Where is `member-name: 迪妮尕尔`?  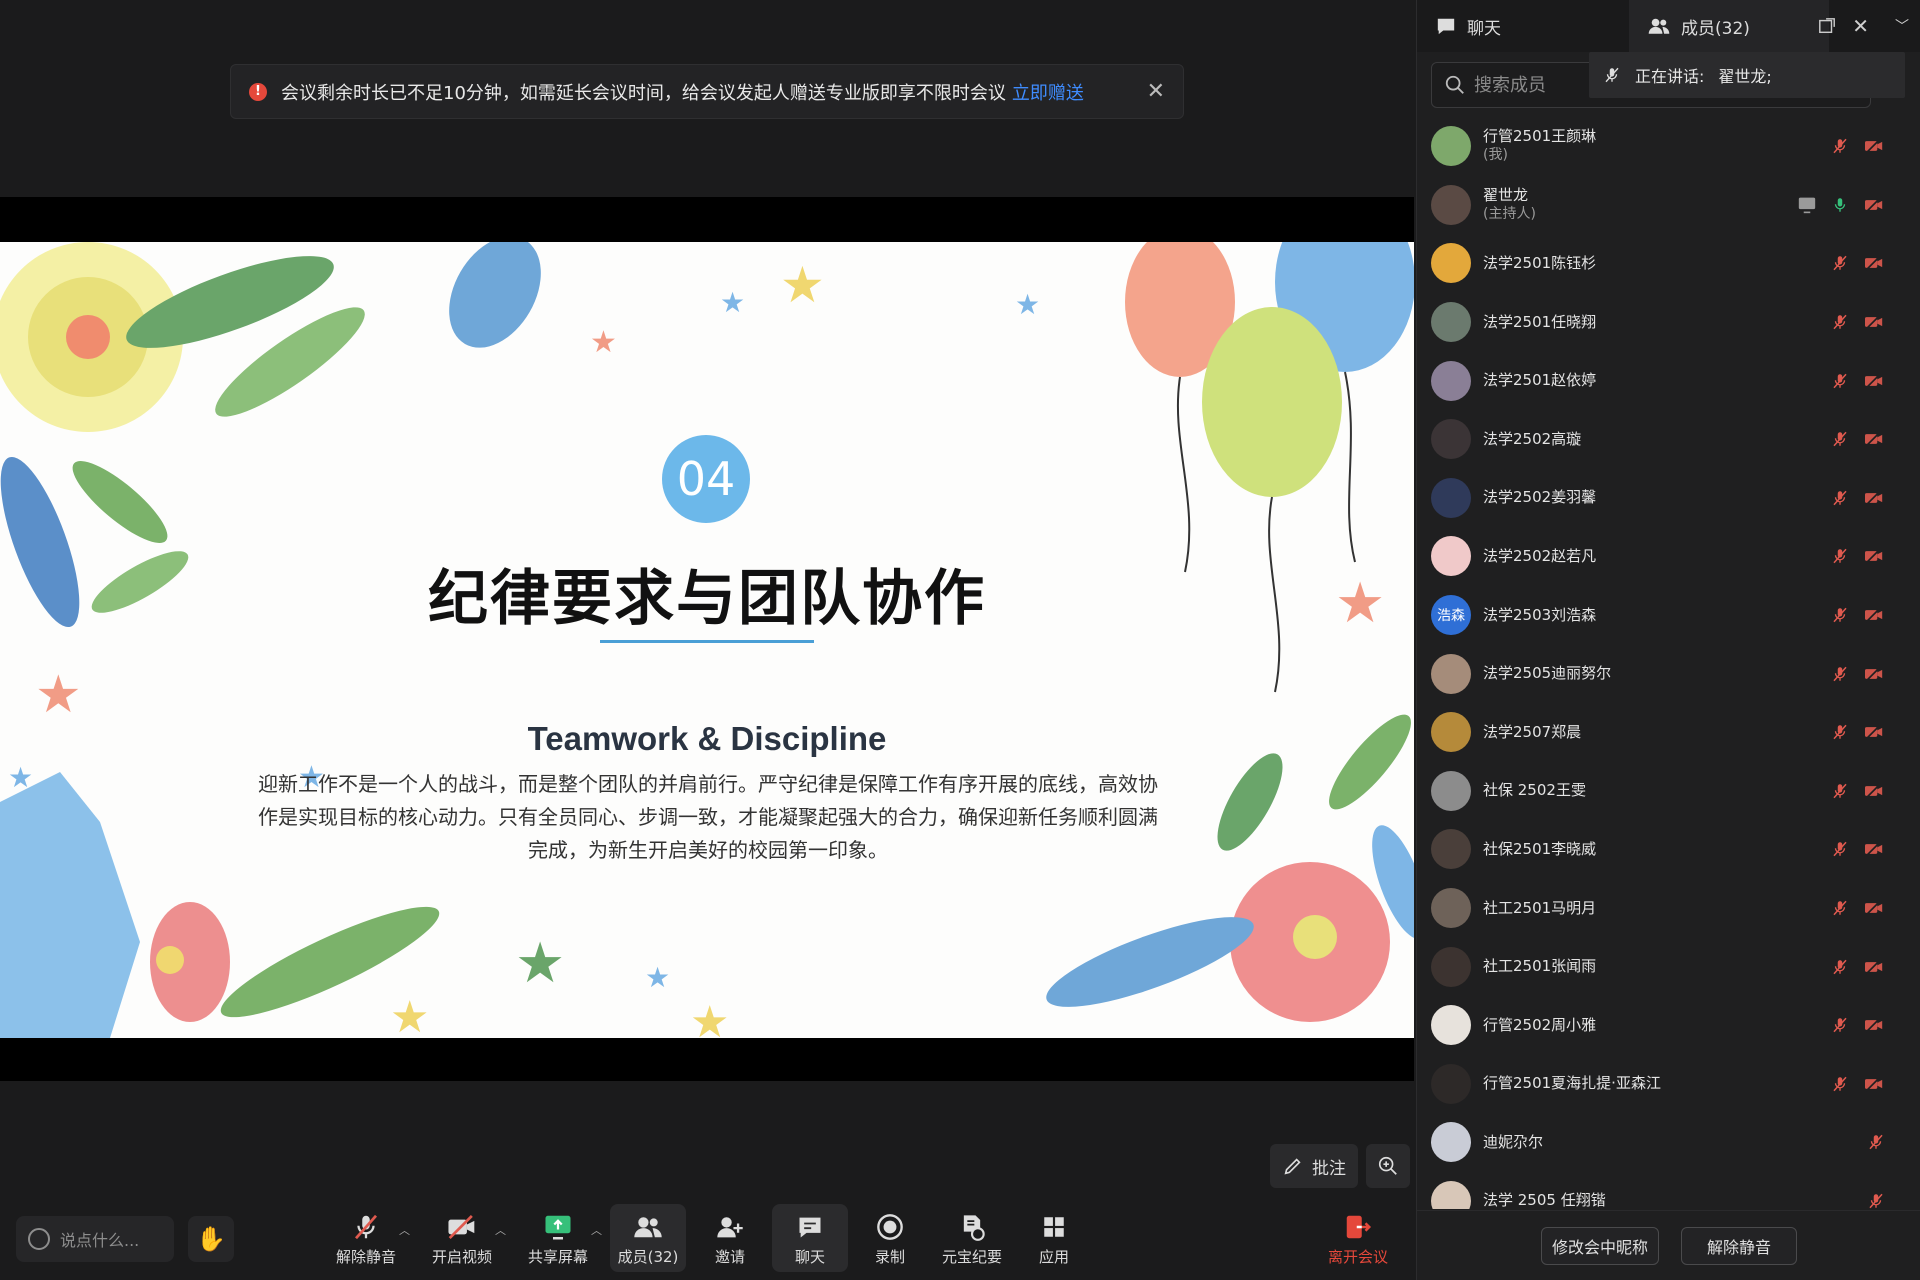 member-name: 迪妮尕尔 is located at coordinates (1513, 1141).